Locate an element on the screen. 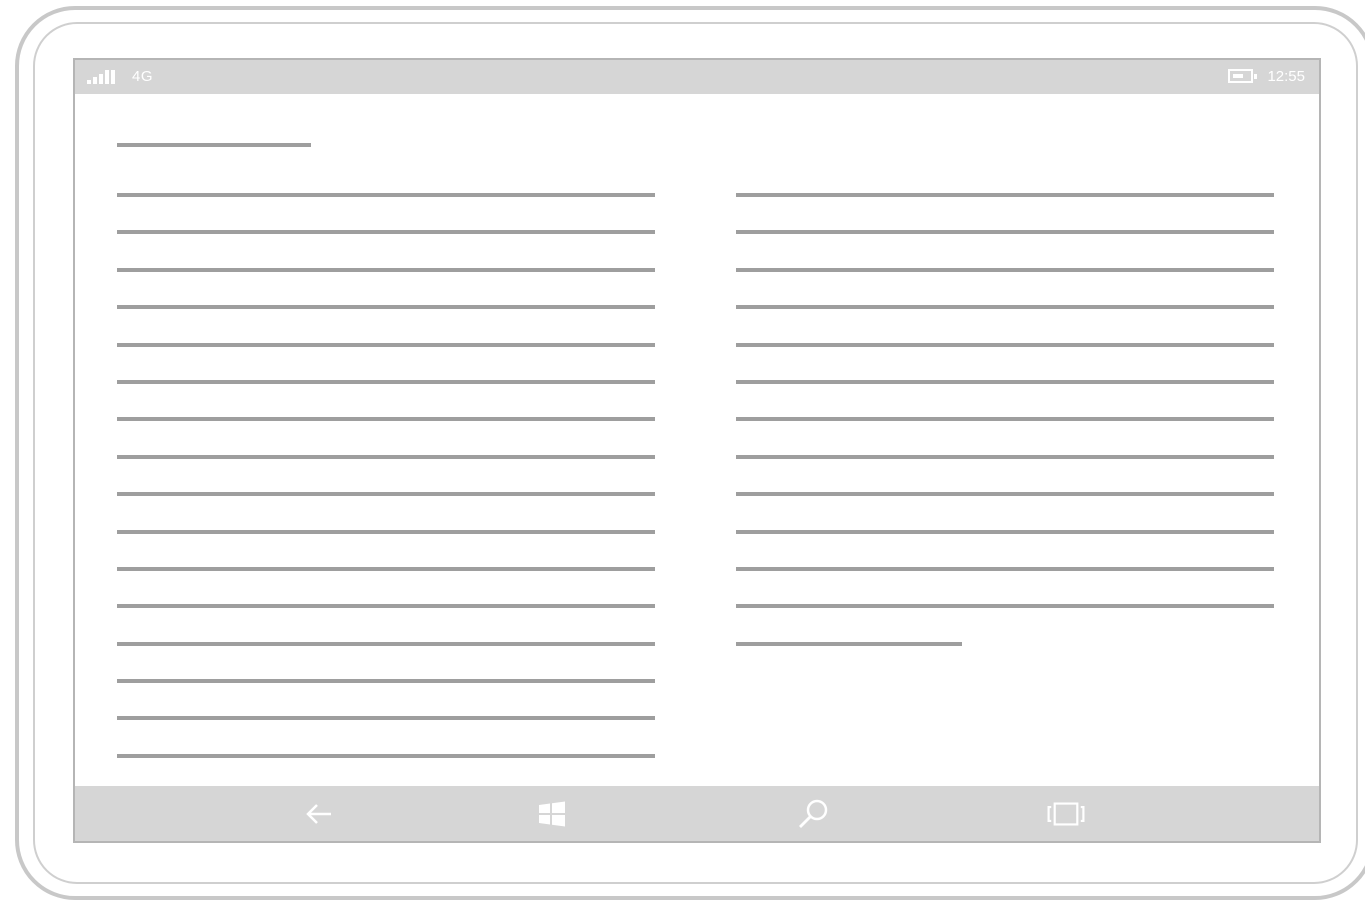  task-view-button is located at coordinates (1066, 814).